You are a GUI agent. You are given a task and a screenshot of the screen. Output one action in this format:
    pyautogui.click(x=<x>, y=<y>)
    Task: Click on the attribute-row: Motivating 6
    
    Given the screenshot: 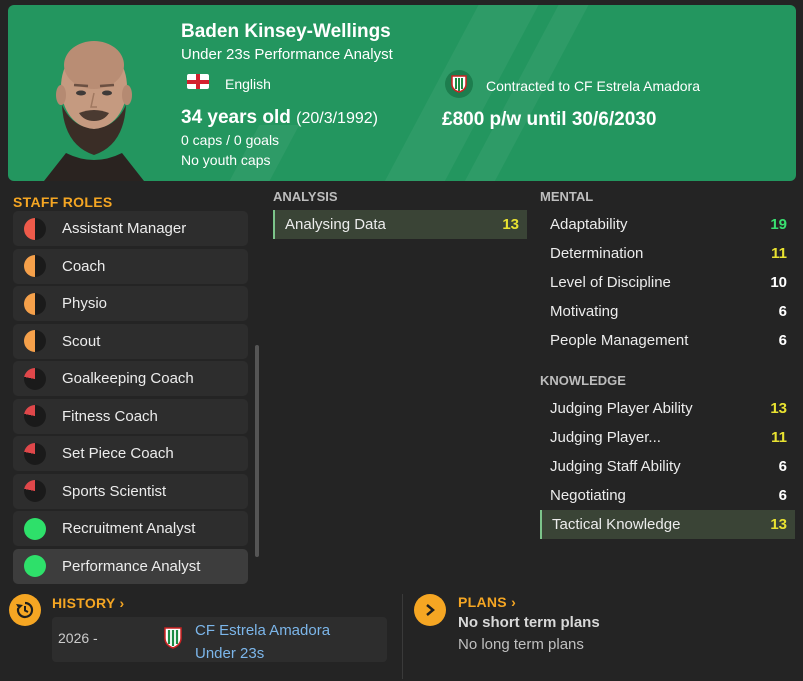 What is the action you would take?
    pyautogui.click(x=667, y=311)
    